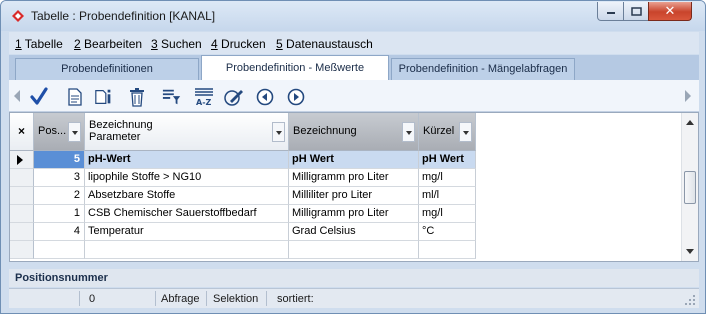 This screenshot has height=314, width=706. Describe the element at coordinates (447, 160) in the screenshot. I see `cell-kurz: pH Wert` at that location.